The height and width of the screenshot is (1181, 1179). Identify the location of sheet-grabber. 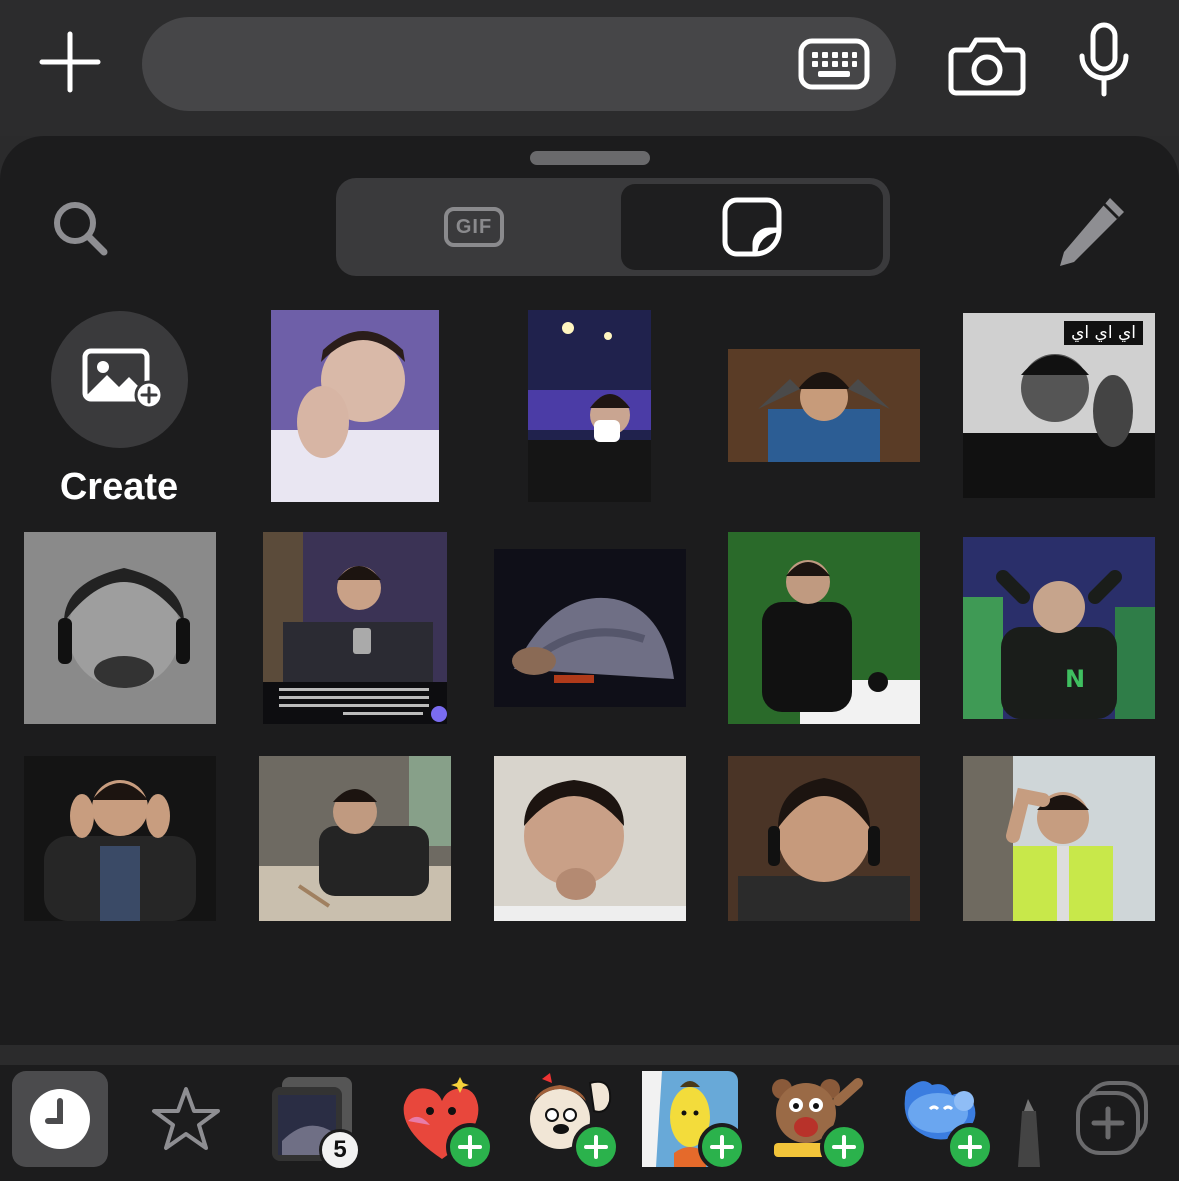
(590, 158).